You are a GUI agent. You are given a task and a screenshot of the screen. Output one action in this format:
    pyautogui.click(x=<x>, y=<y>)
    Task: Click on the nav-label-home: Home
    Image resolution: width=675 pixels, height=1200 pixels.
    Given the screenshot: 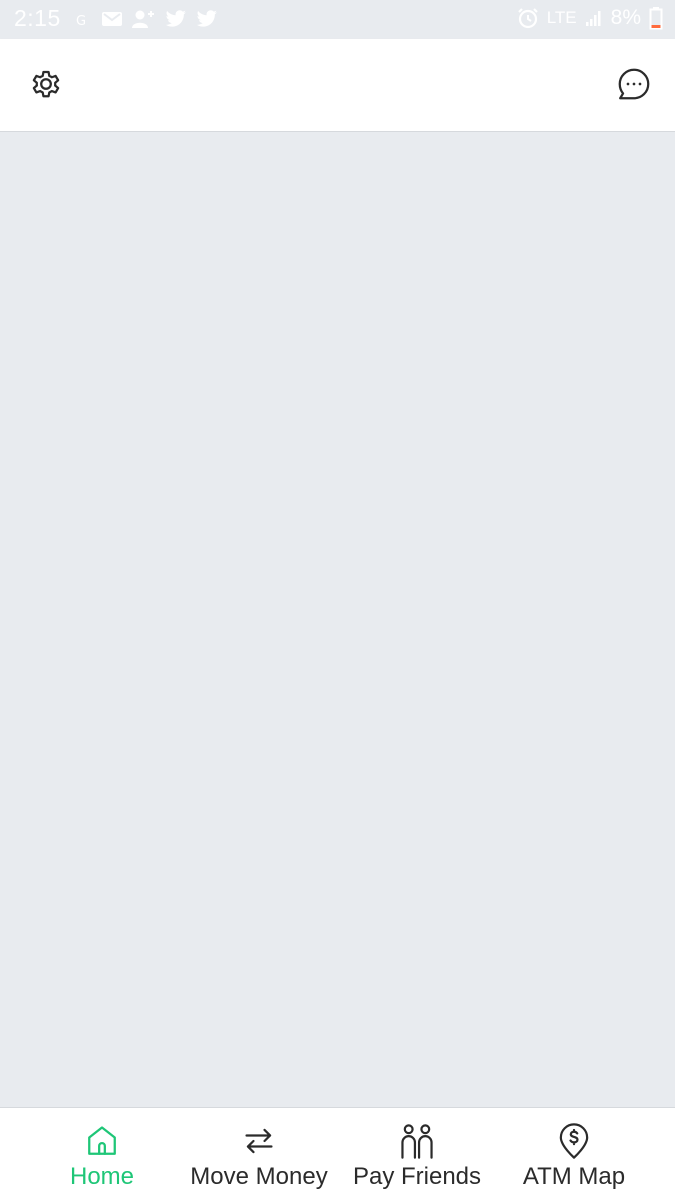 What is the action you would take?
    pyautogui.click(x=102, y=1176)
    